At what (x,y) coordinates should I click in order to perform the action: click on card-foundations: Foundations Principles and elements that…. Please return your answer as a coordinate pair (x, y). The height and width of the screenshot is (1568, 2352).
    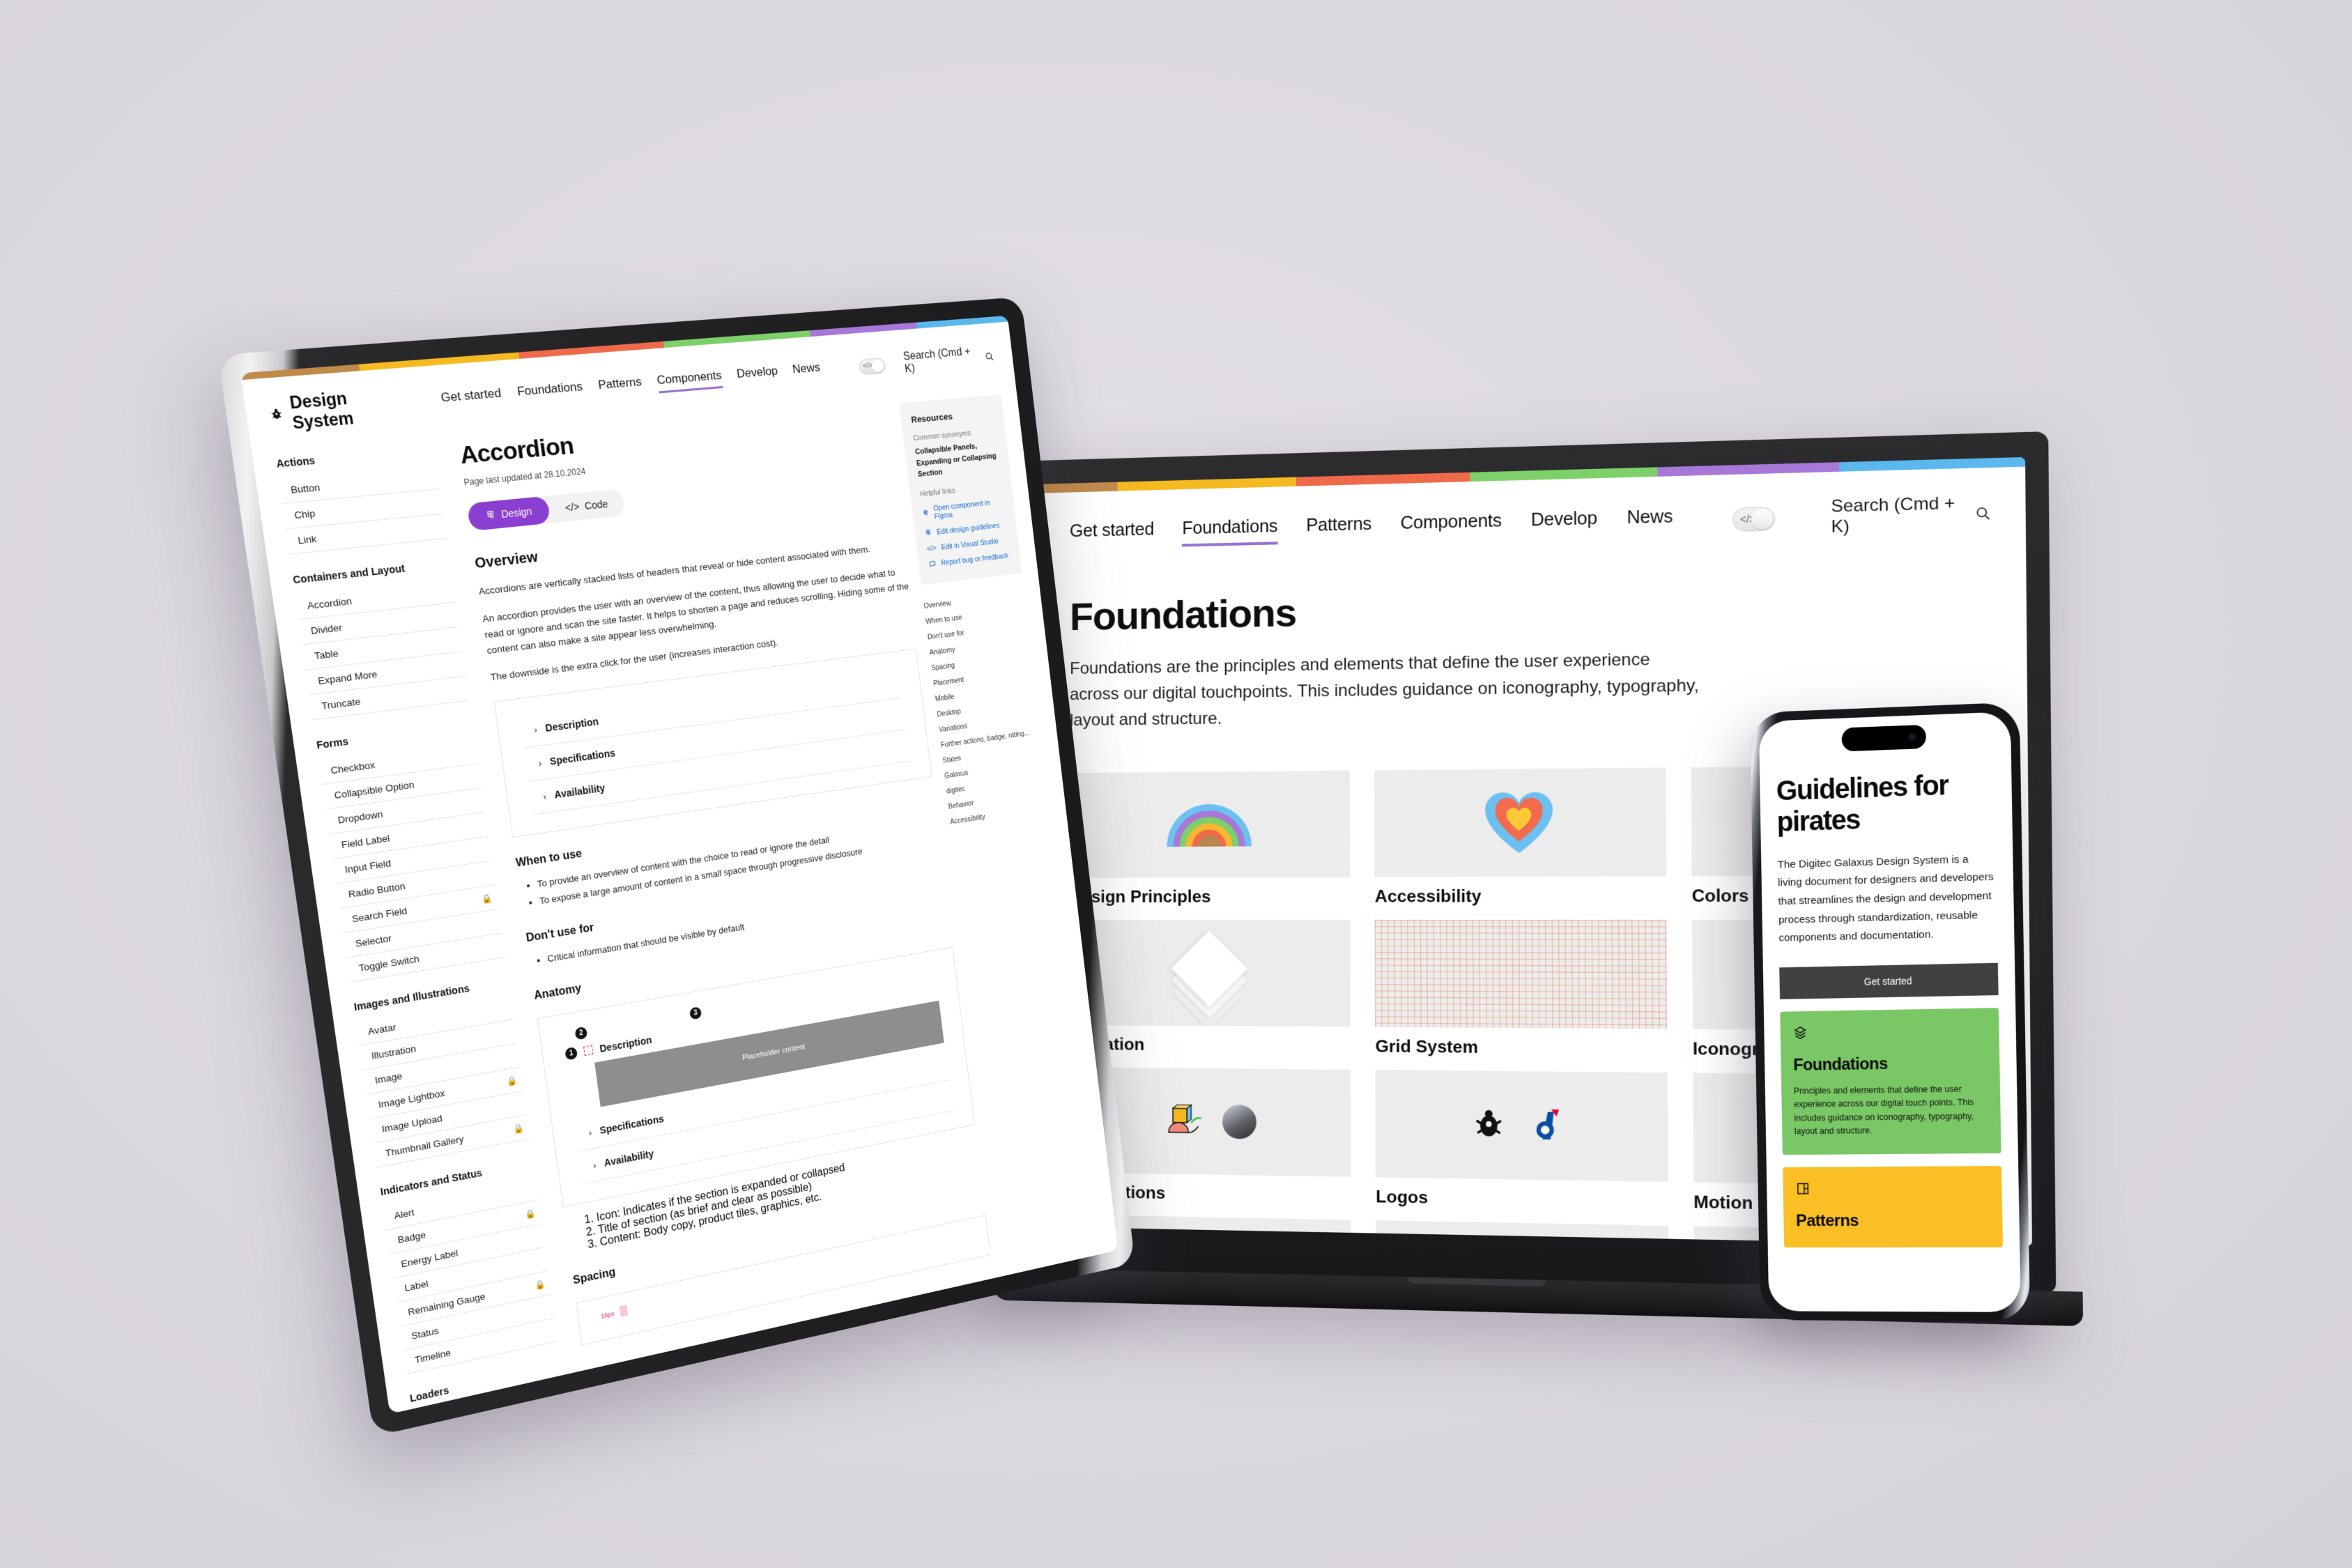
    Looking at the image, I should click on (1890, 1081).